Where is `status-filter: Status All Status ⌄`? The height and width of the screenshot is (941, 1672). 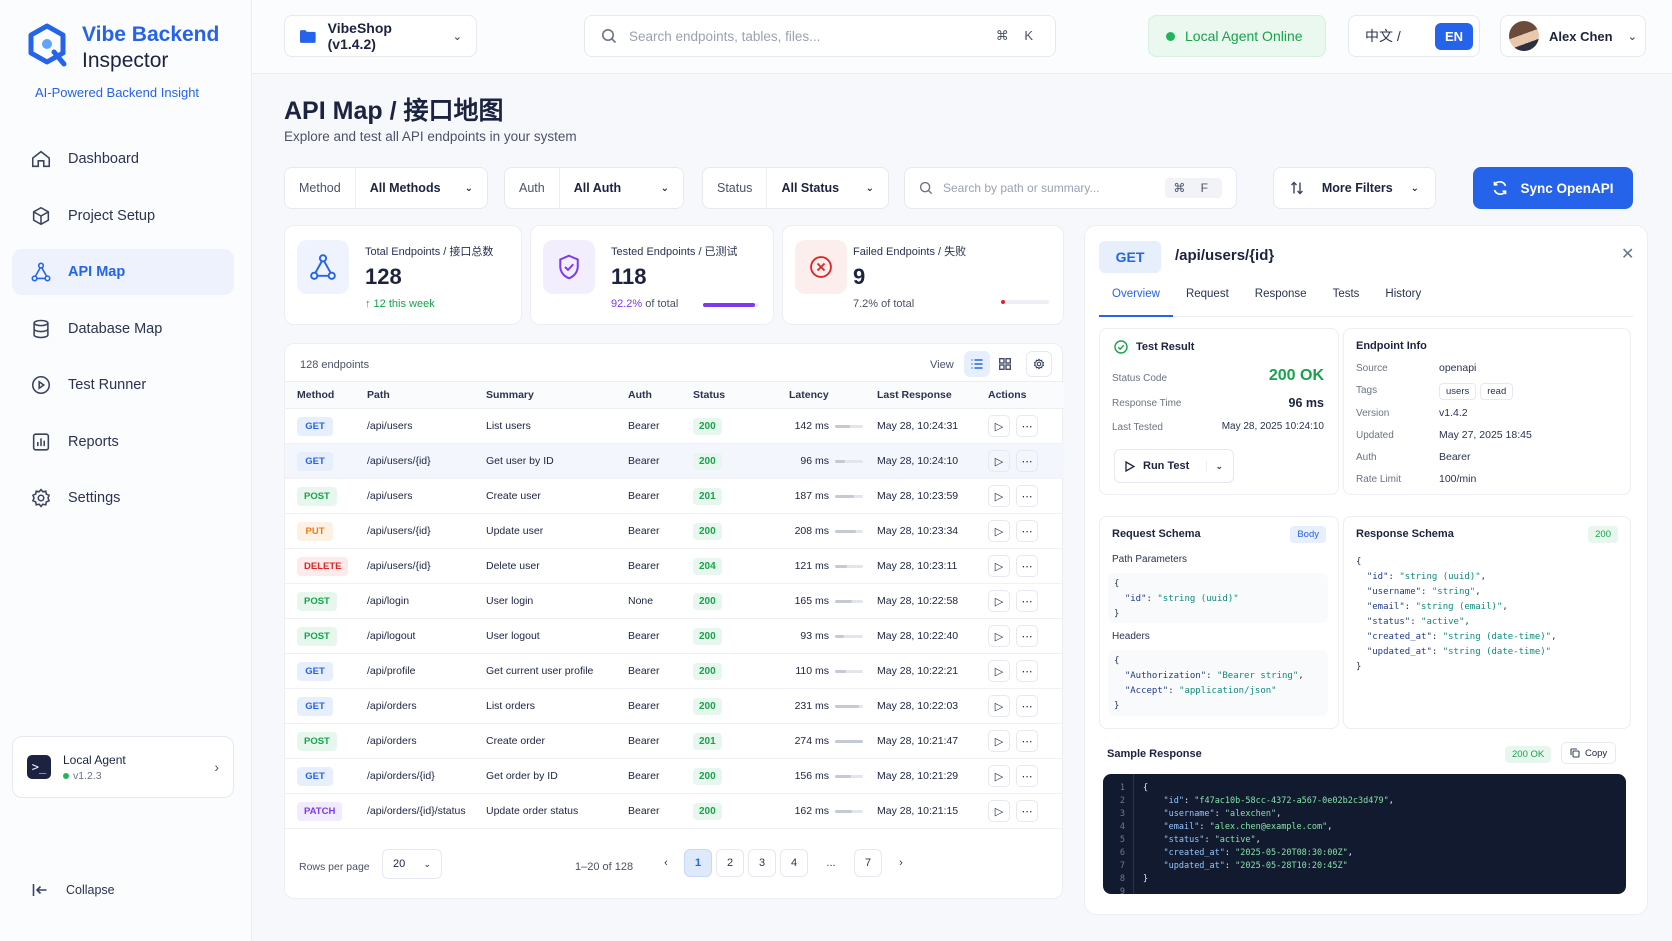 status-filter: Status All Status ⌄ is located at coordinates (795, 188).